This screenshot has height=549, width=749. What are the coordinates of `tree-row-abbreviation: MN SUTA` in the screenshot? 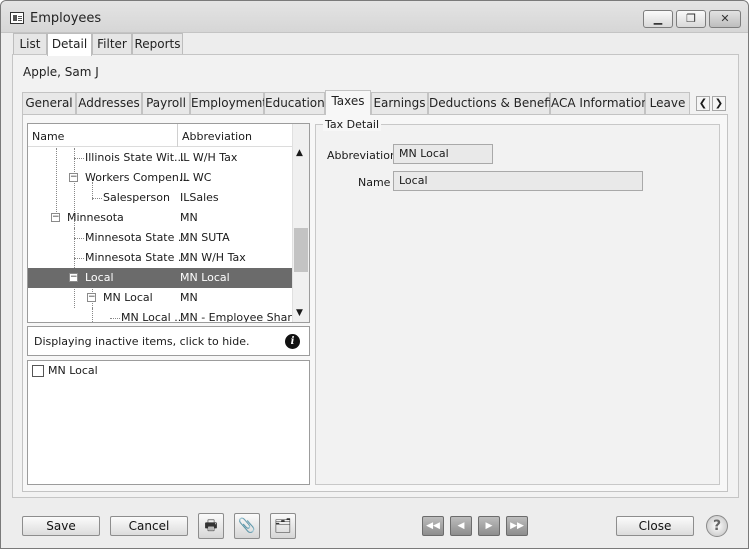 It's located at (205, 237).